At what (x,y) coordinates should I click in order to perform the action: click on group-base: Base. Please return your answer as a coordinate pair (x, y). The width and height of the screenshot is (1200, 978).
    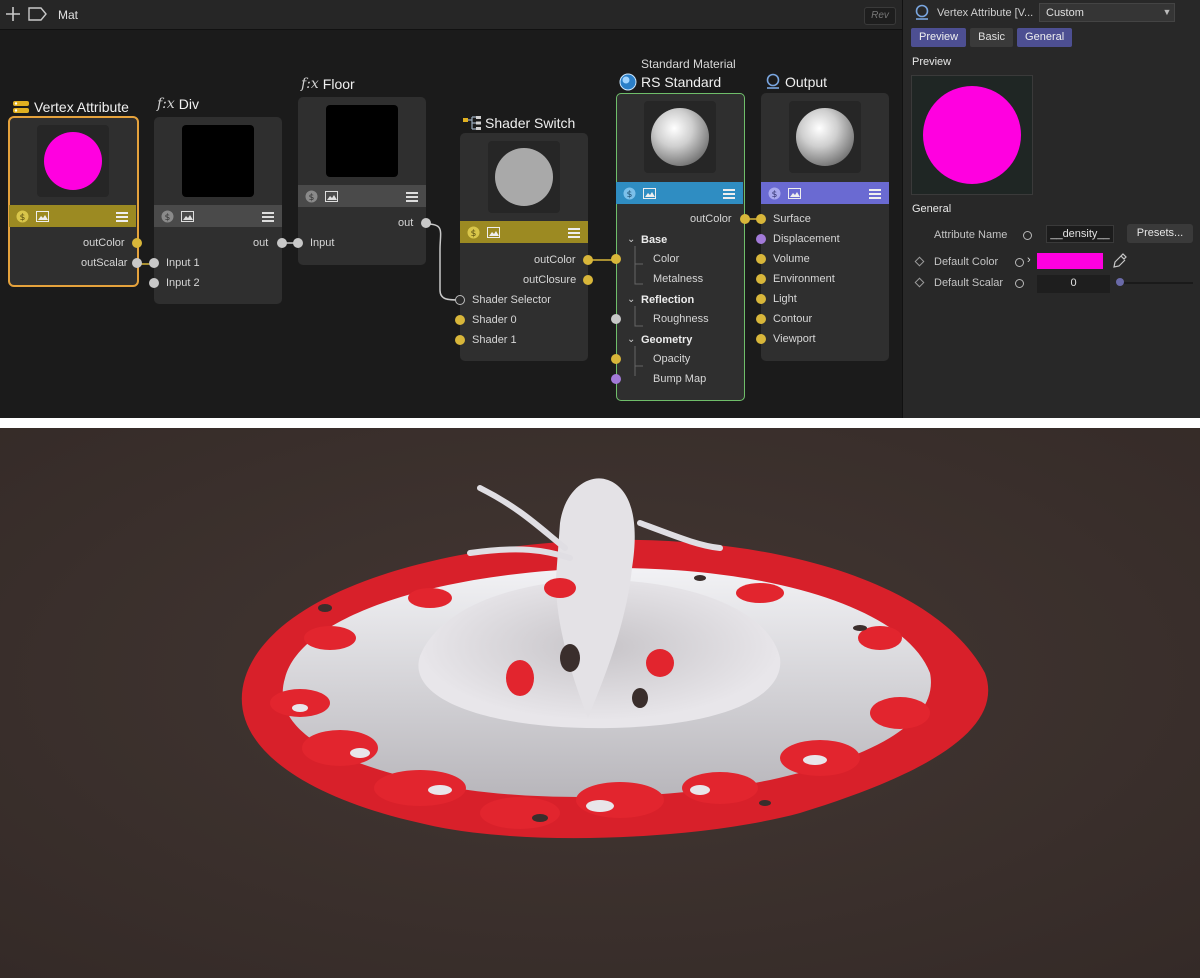
    Looking at the image, I should click on (654, 240).